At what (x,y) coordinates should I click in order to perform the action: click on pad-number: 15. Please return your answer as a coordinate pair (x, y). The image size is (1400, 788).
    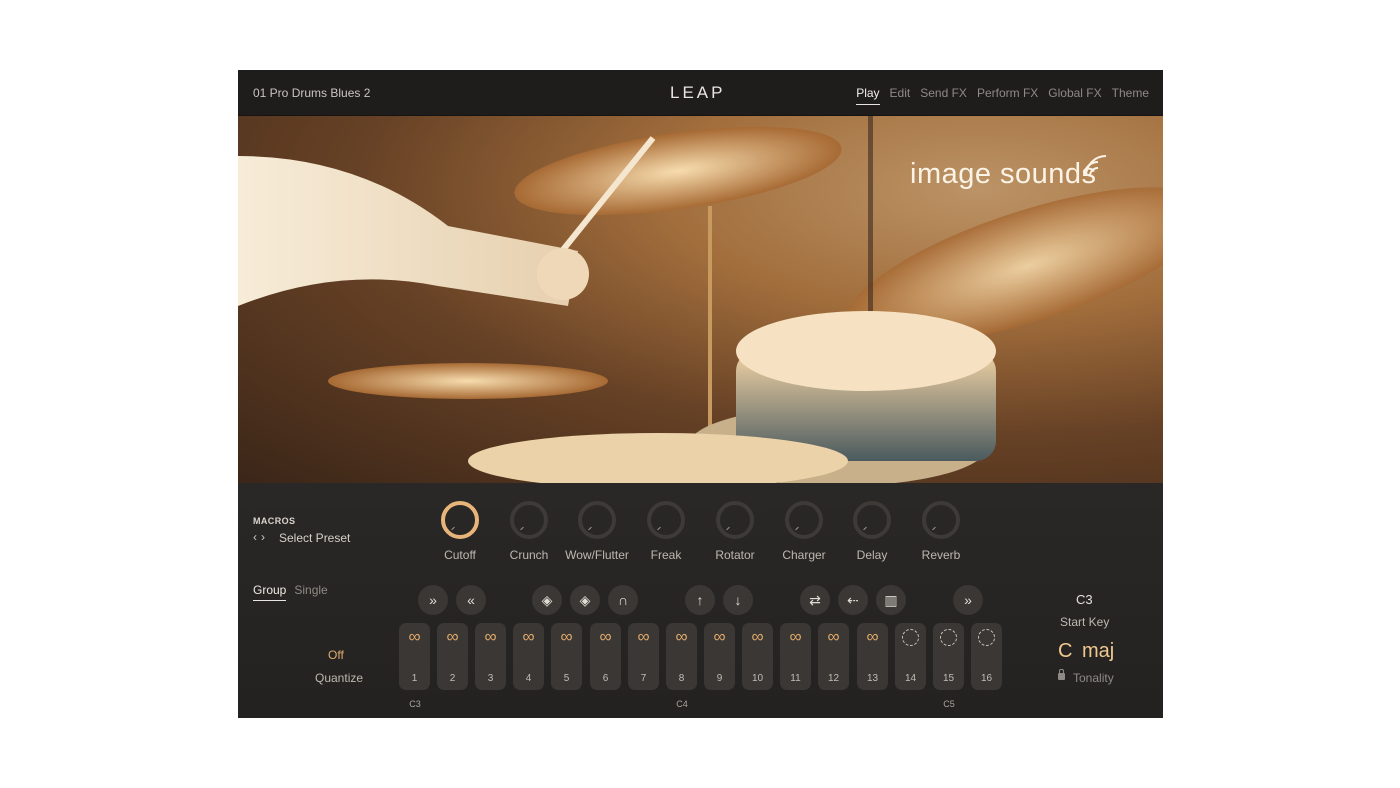
    Looking at the image, I should click on (948, 678).